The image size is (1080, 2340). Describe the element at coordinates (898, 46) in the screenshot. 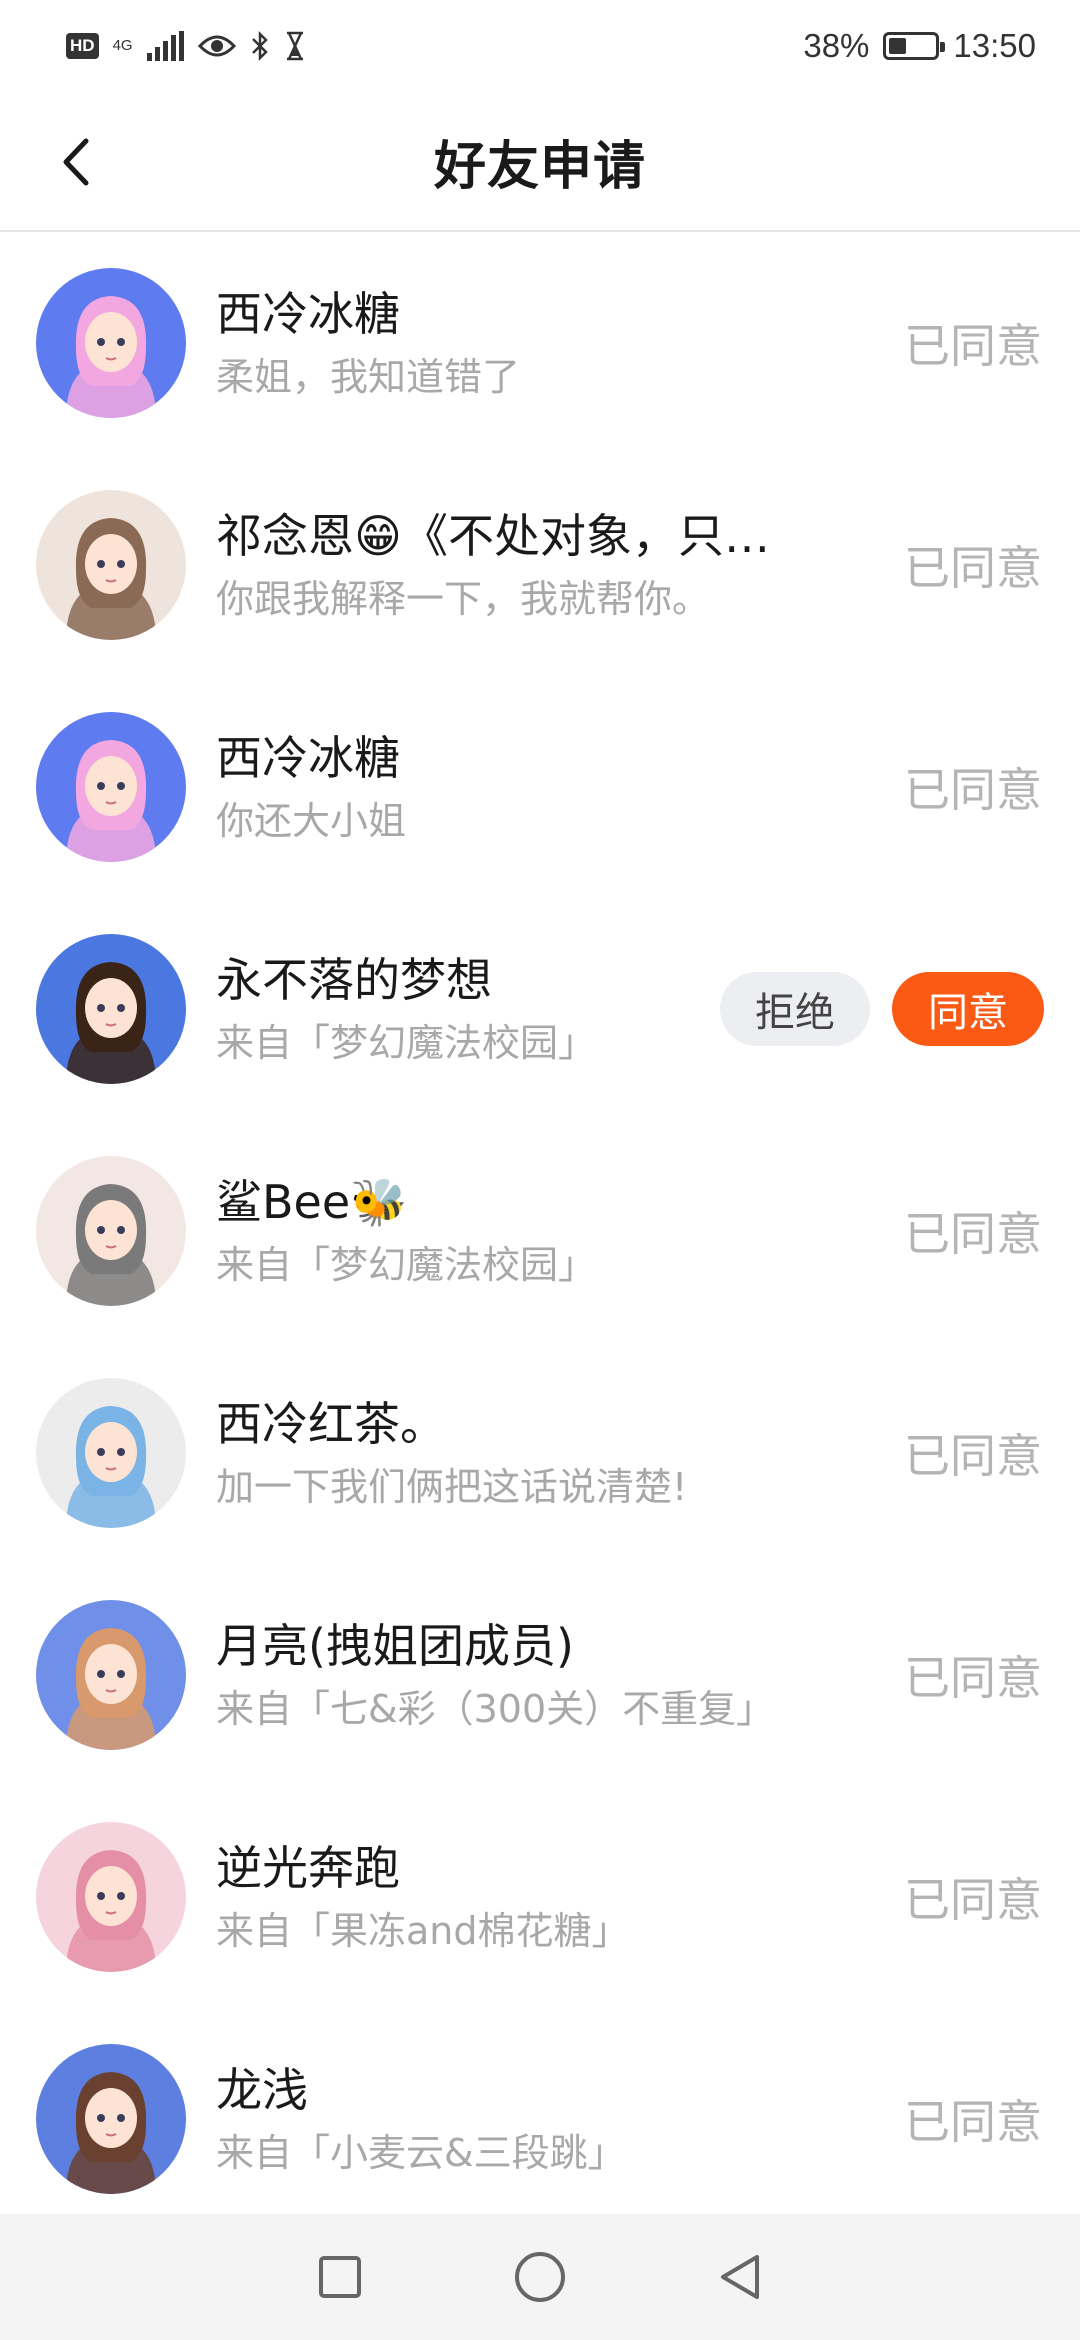

I see `battery-level` at that location.